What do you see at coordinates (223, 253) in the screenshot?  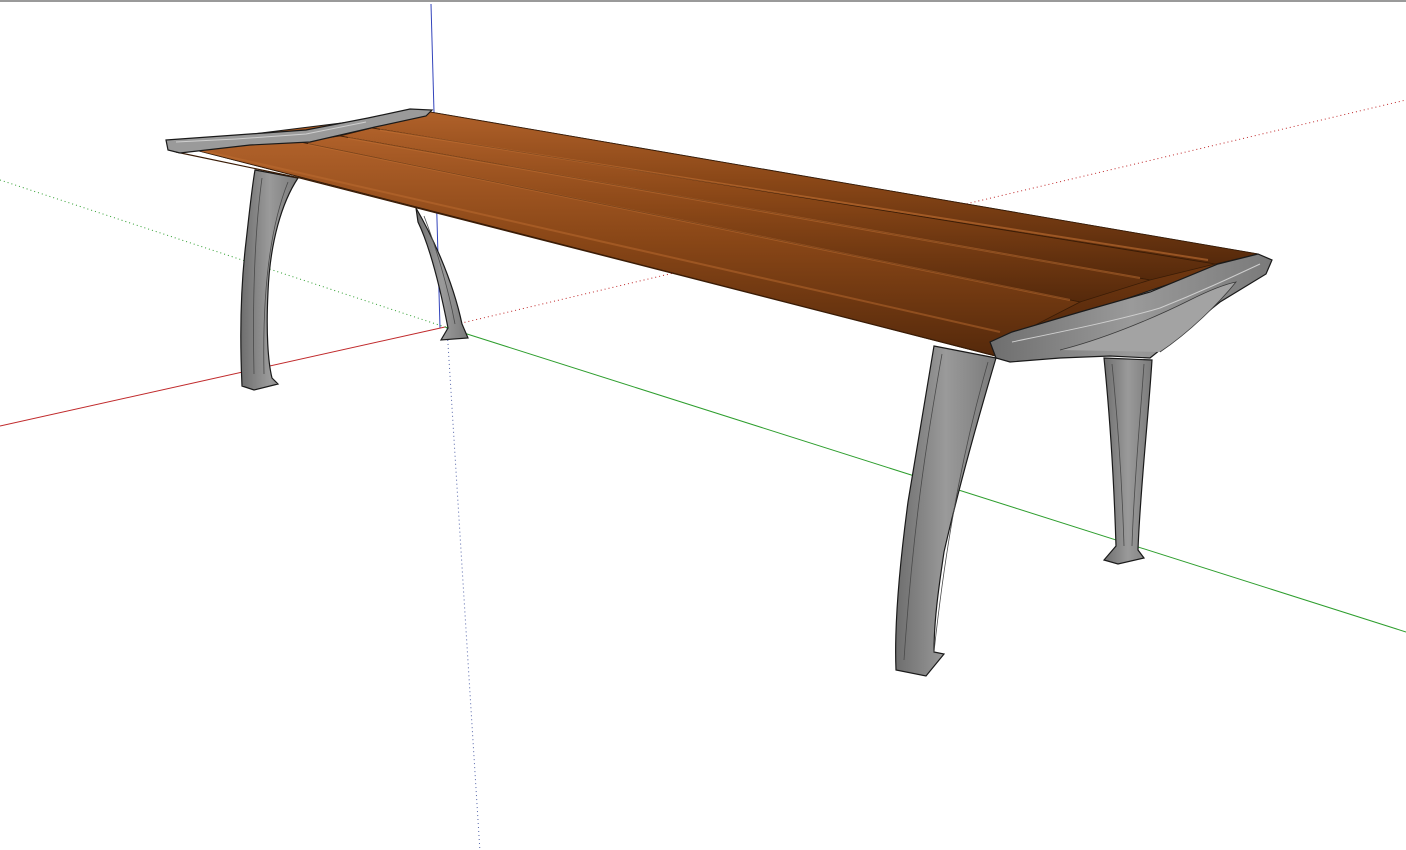 I see `green-axis-dotted` at bounding box center [223, 253].